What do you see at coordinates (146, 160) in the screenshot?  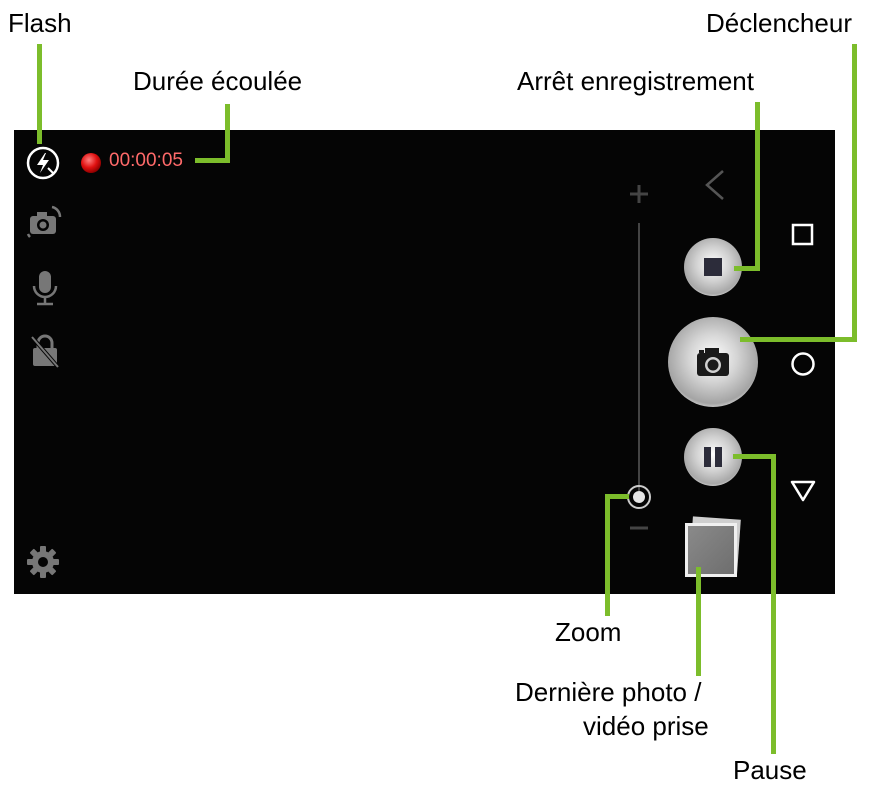 I see `elapsed-timer: 00:00:05` at bounding box center [146, 160].